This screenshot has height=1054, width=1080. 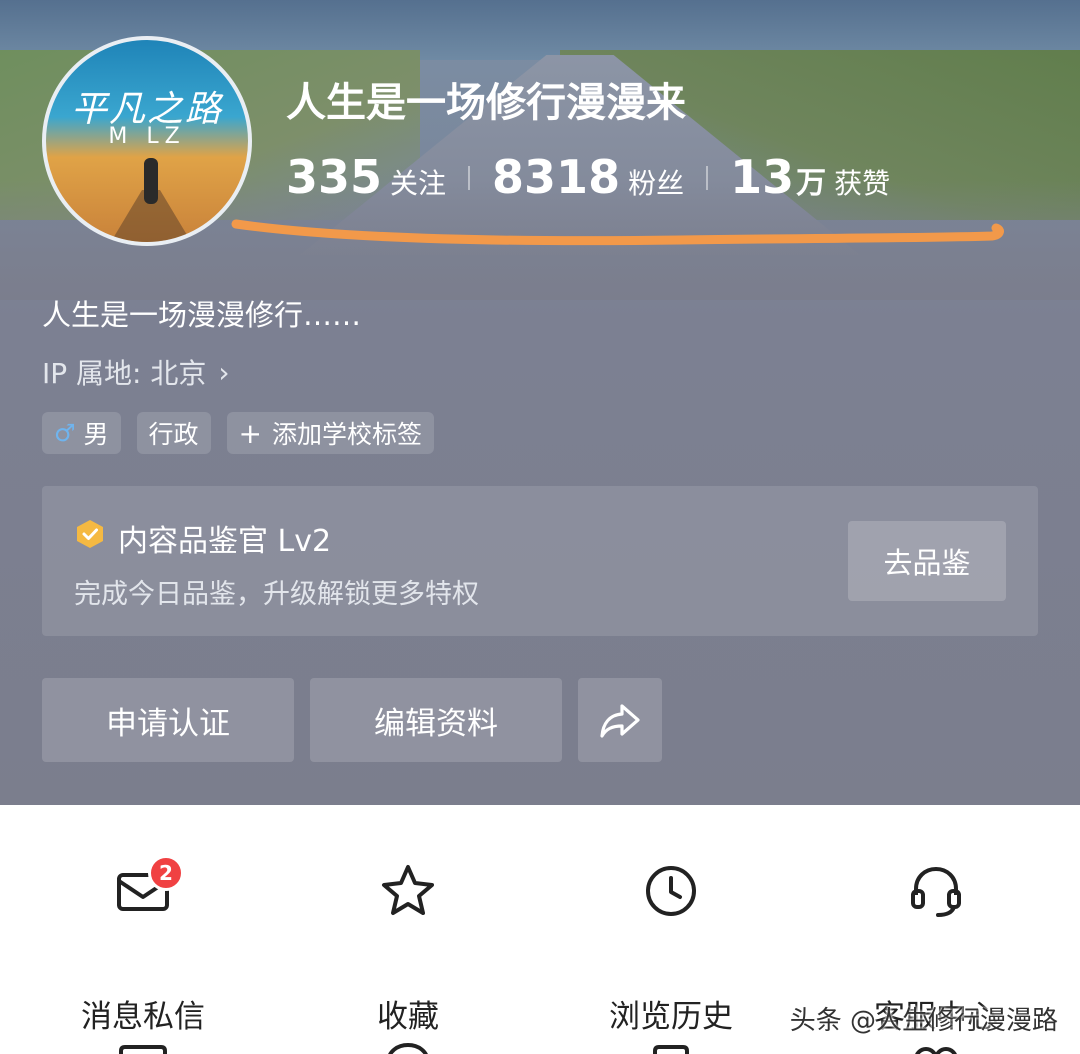 I want to click on profile-stats: 335 关注 8318 粉丝 13 万 获赞, so click(x=588, y=178).